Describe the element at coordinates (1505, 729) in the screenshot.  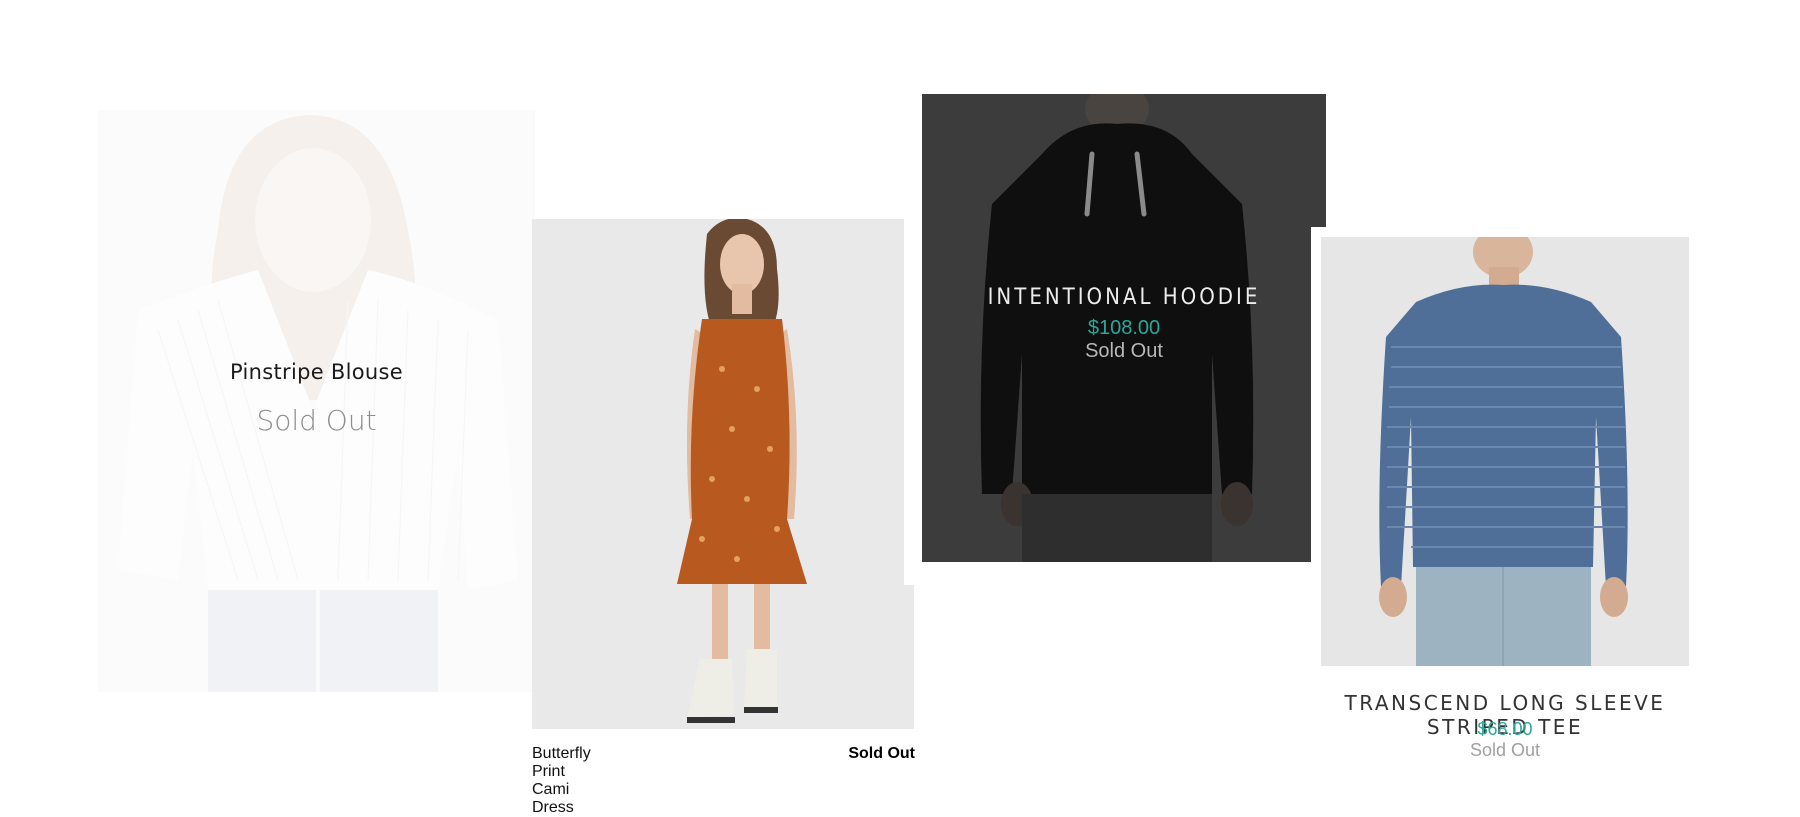
I see `product-price: $68.00` at that location.